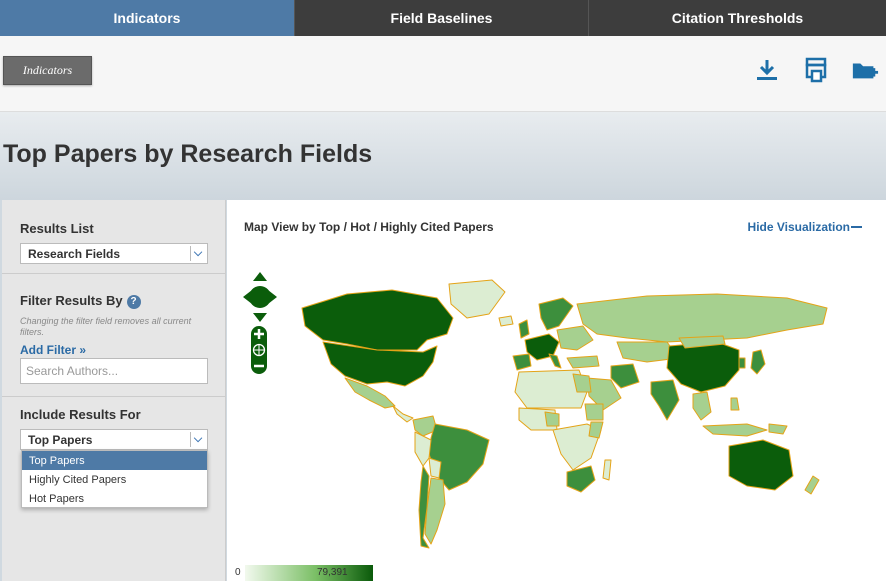 The image size is (886, 581). I want to click on option-highly-cited-papers: Highly Cited Papers, so click(114, 479).